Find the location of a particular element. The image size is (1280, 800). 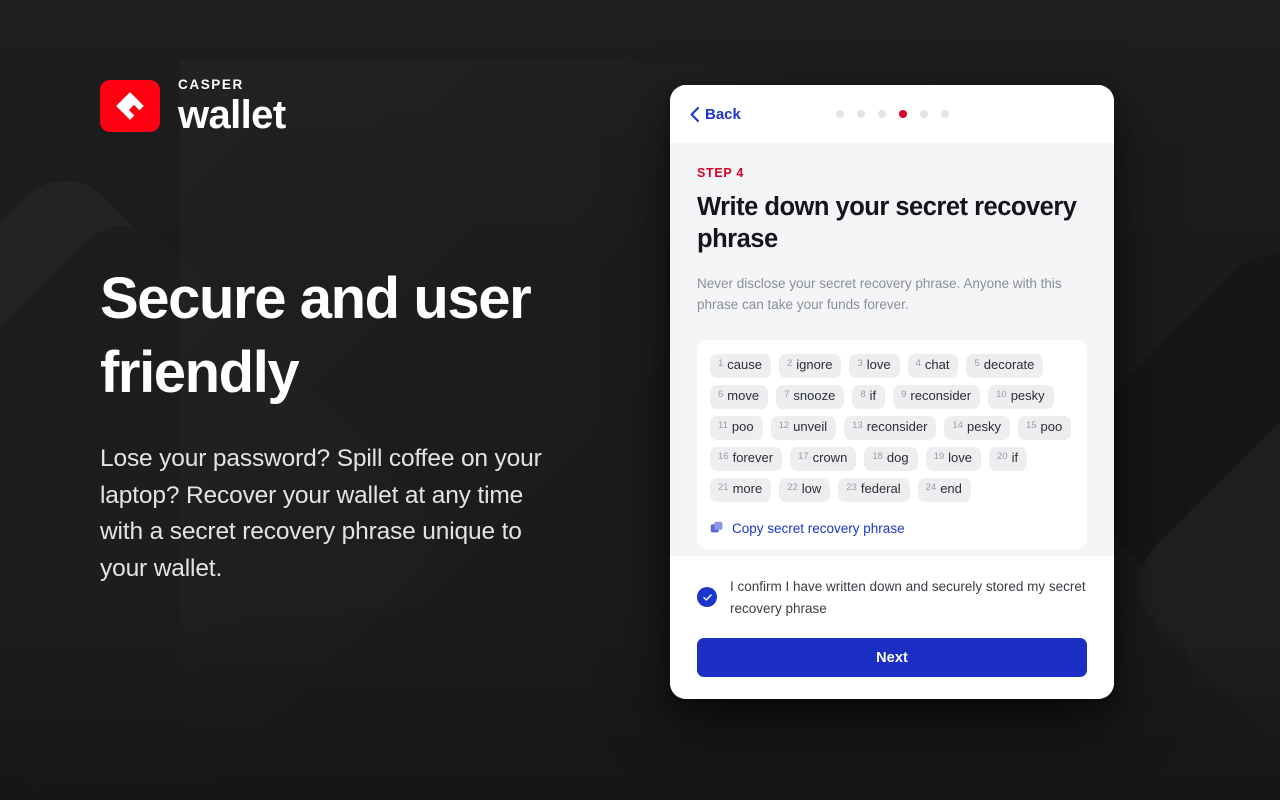

recovery-word-chip: 23 federal is located at coordinates (874, 489).